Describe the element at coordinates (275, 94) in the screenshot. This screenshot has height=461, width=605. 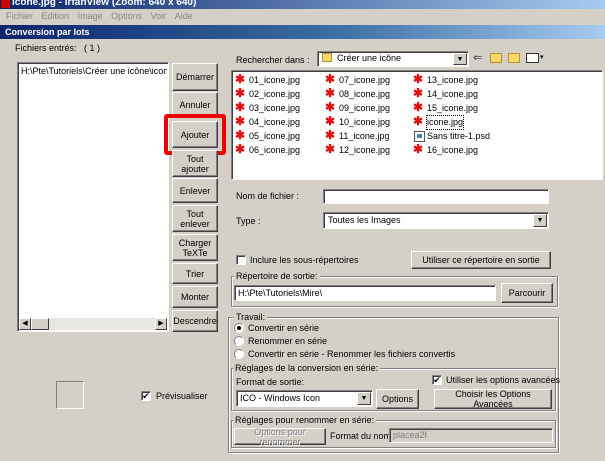
I see `file-name: 02_icone.jpg` at that location.